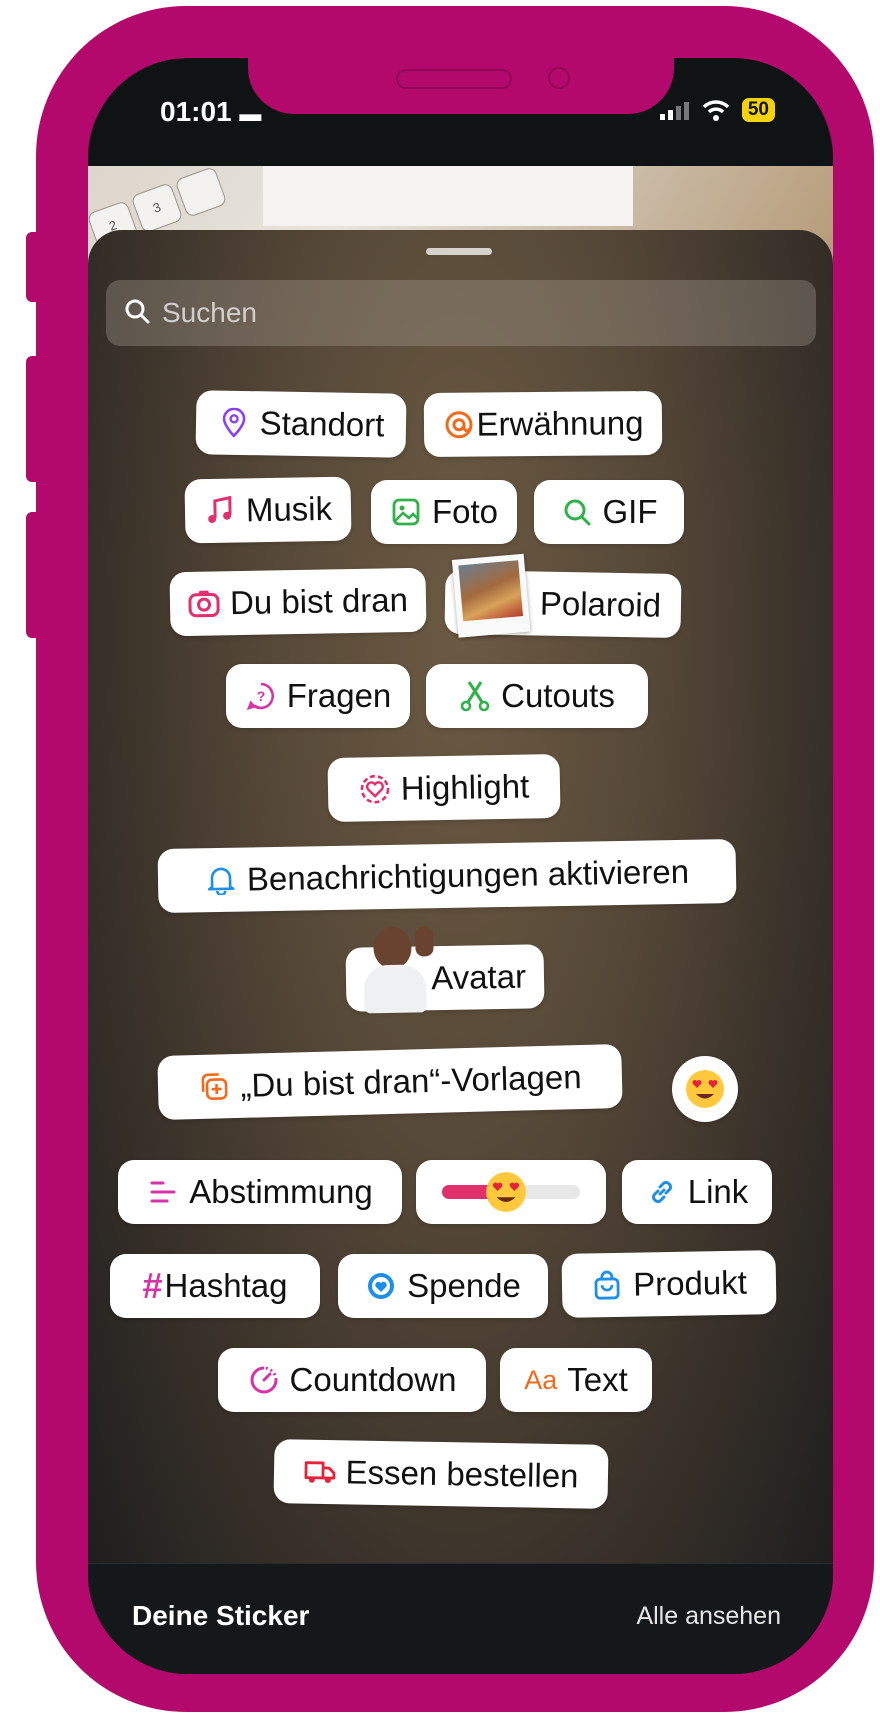 This screenshot has width=880, height=1718. What do you see at coordinates (221, 1615) in the screenshot?
I see `my-stickers-title: Deine Sticker` at bounding box center [221, 1615].